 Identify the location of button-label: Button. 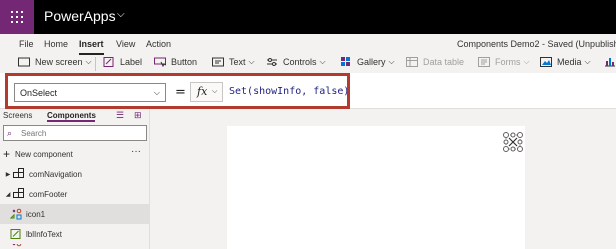
(184, 62).